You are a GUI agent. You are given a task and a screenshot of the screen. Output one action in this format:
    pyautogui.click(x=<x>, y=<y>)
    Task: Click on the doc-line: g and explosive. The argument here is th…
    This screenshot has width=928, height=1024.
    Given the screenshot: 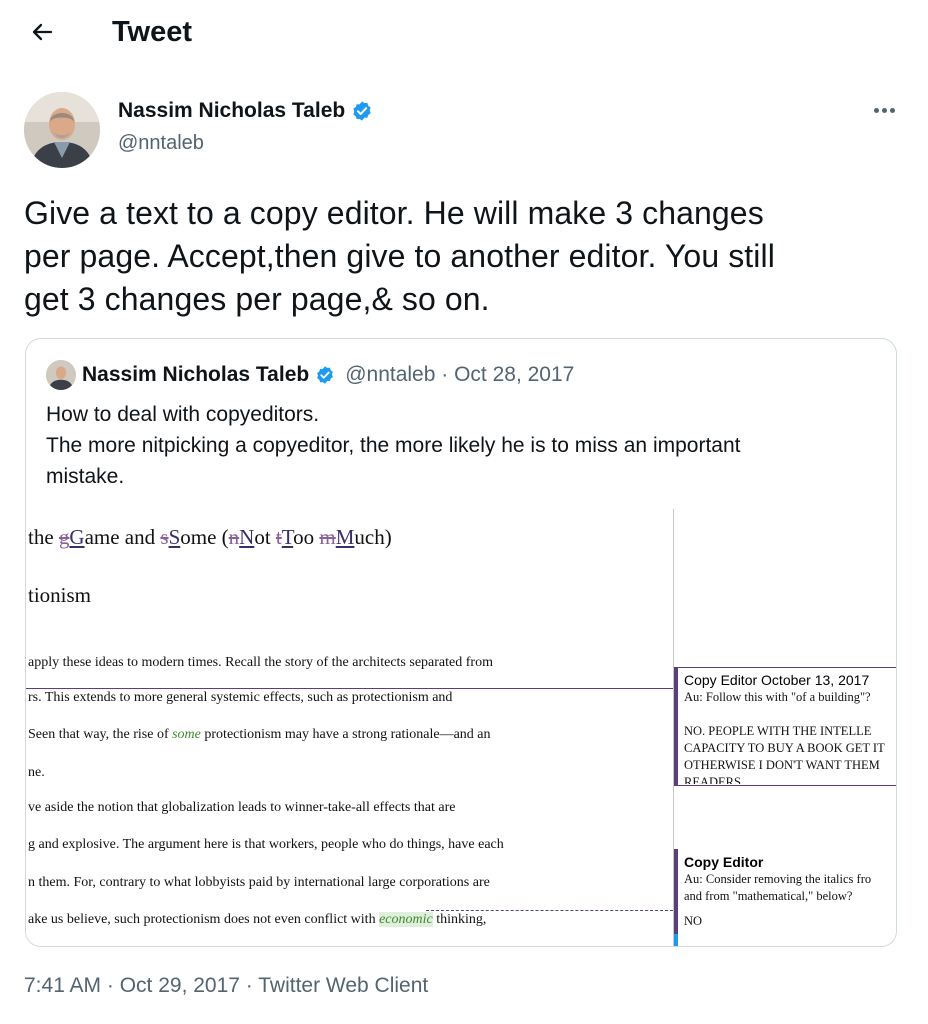 What is the action you would take?
    pyautogui.click(x=266, y=844)
    